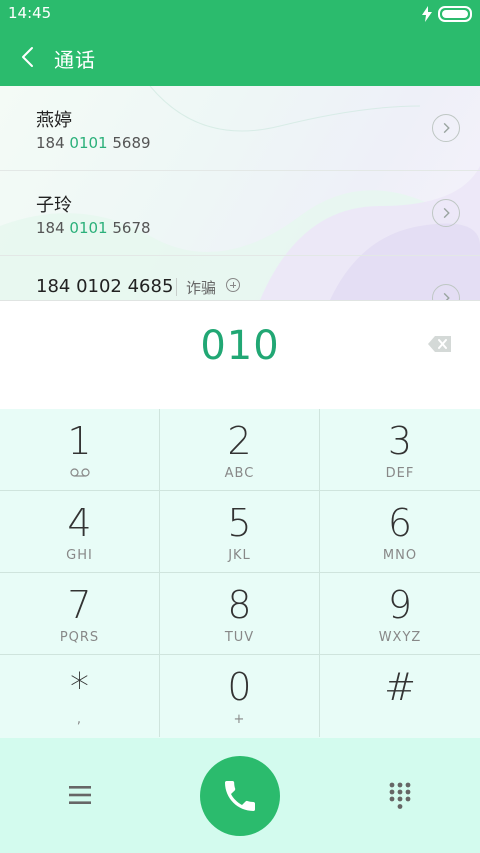 The width and height of the screenshot is (480, 853). What do you see at coordinates (240, 213) in the screenshot?
I see `list-item: 子玲 184 0101 5678` at bounding box center [240, 213].